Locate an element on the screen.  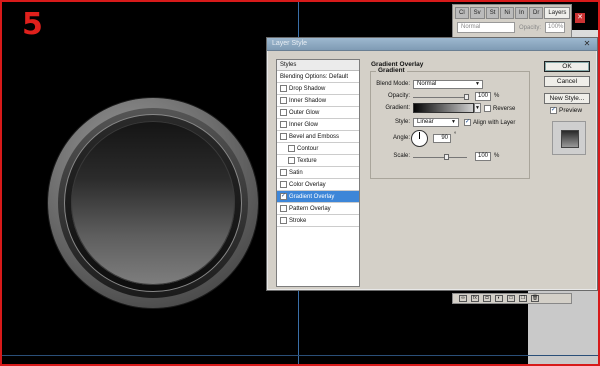
adjustment-layer-icon: ◐ is located at coordinates (499, 298).